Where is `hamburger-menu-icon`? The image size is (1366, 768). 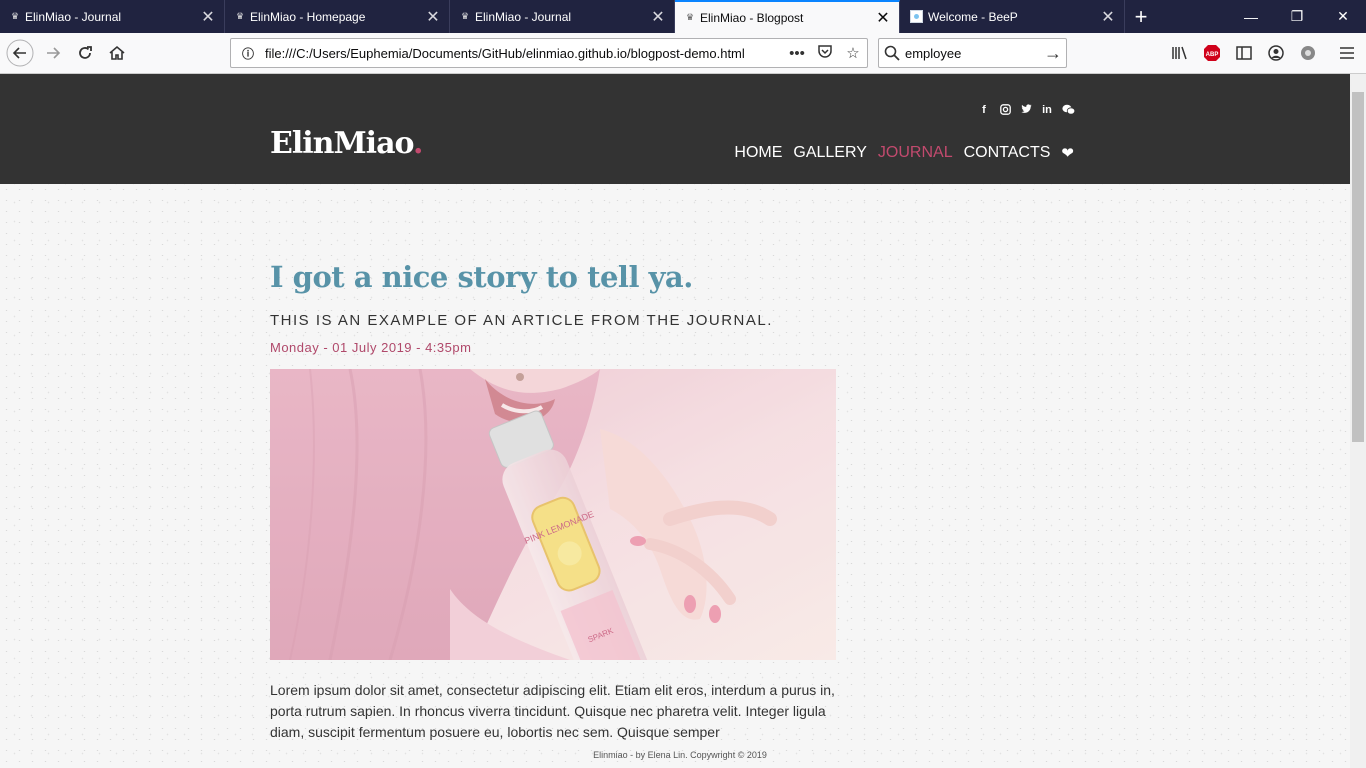 hamburger-menu-icon is located at coordinates (1347, 53).